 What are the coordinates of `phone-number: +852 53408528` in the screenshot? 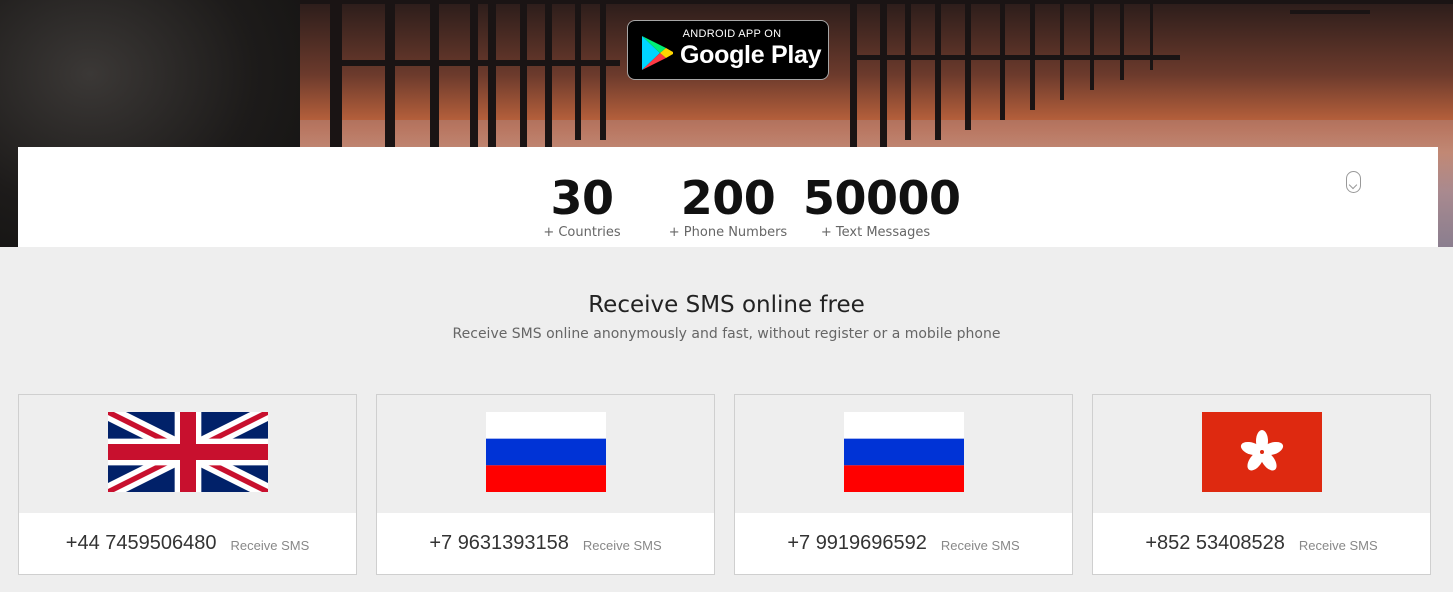 It's located at (1215, 543).